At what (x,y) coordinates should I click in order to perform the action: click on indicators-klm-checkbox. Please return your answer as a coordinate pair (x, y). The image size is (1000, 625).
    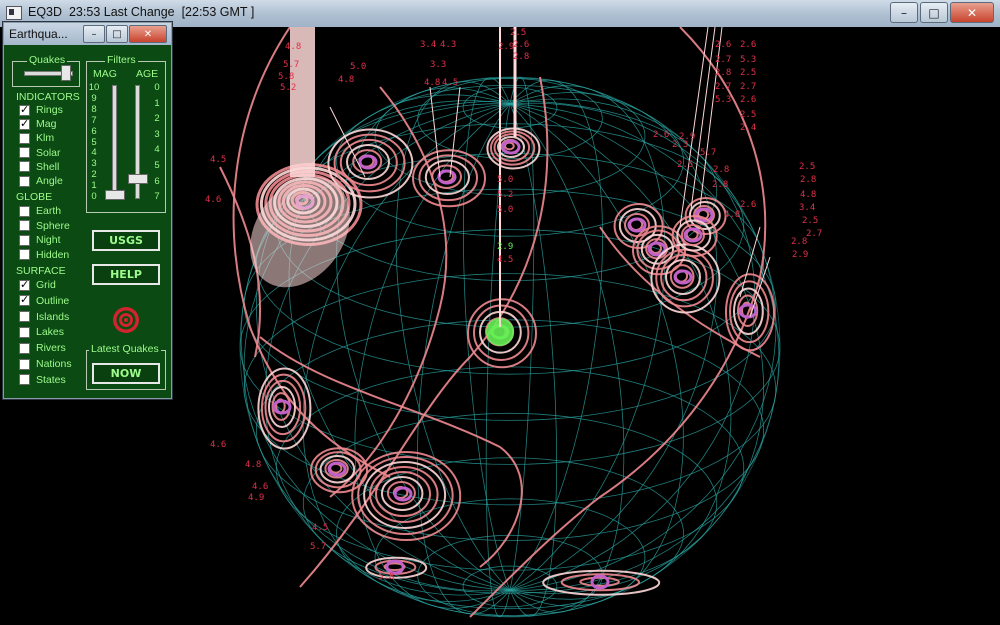
    Looking at the image, I should click on (24, 138).